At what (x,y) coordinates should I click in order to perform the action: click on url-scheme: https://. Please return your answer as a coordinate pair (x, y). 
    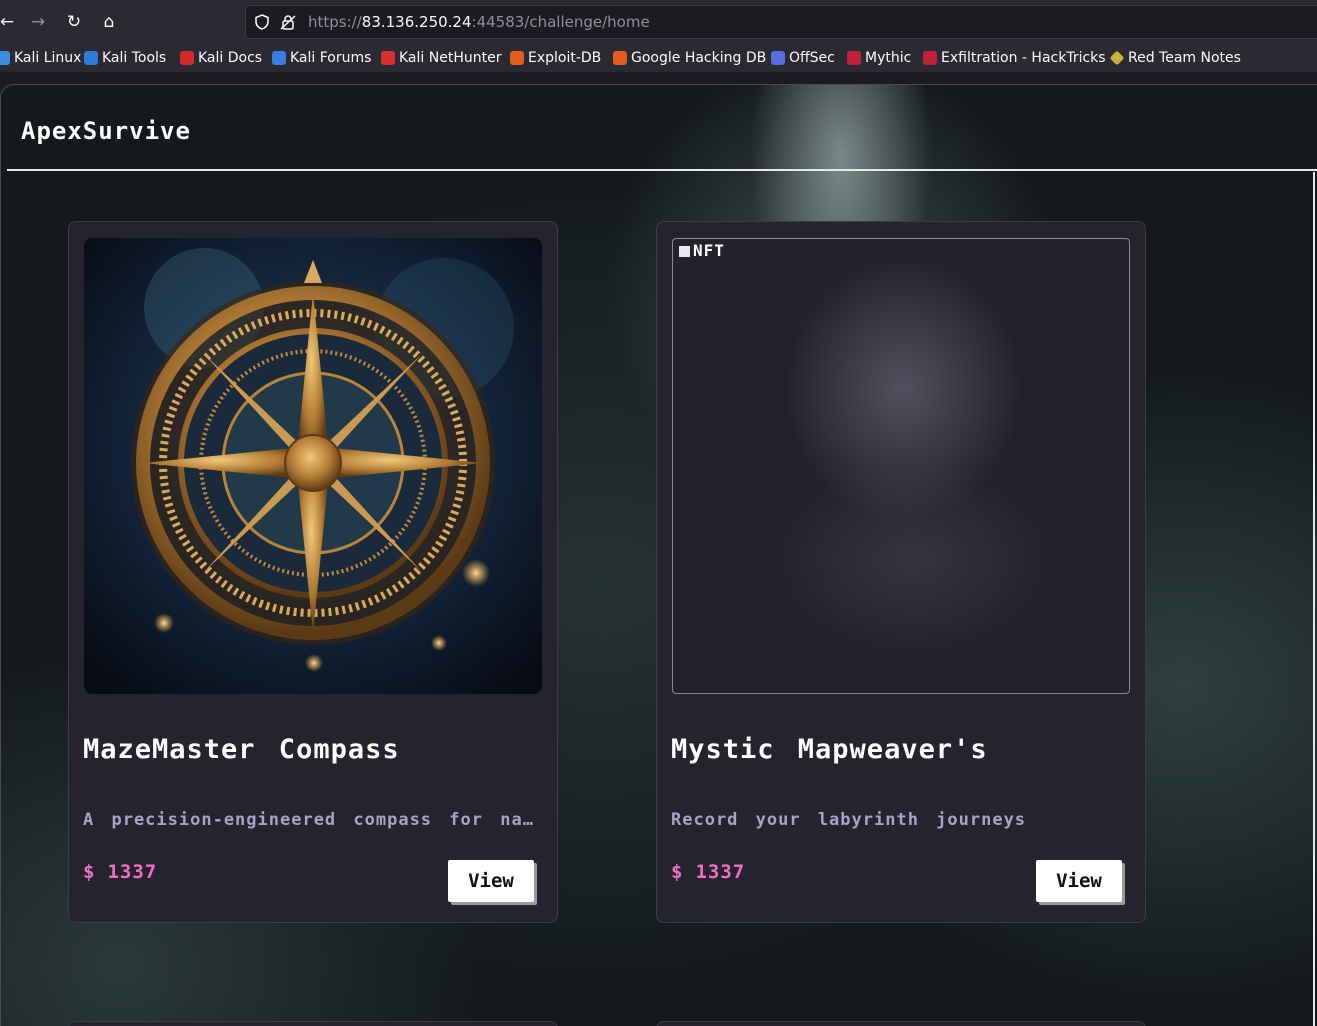
    Looking at the image, I should click on (335, 22).